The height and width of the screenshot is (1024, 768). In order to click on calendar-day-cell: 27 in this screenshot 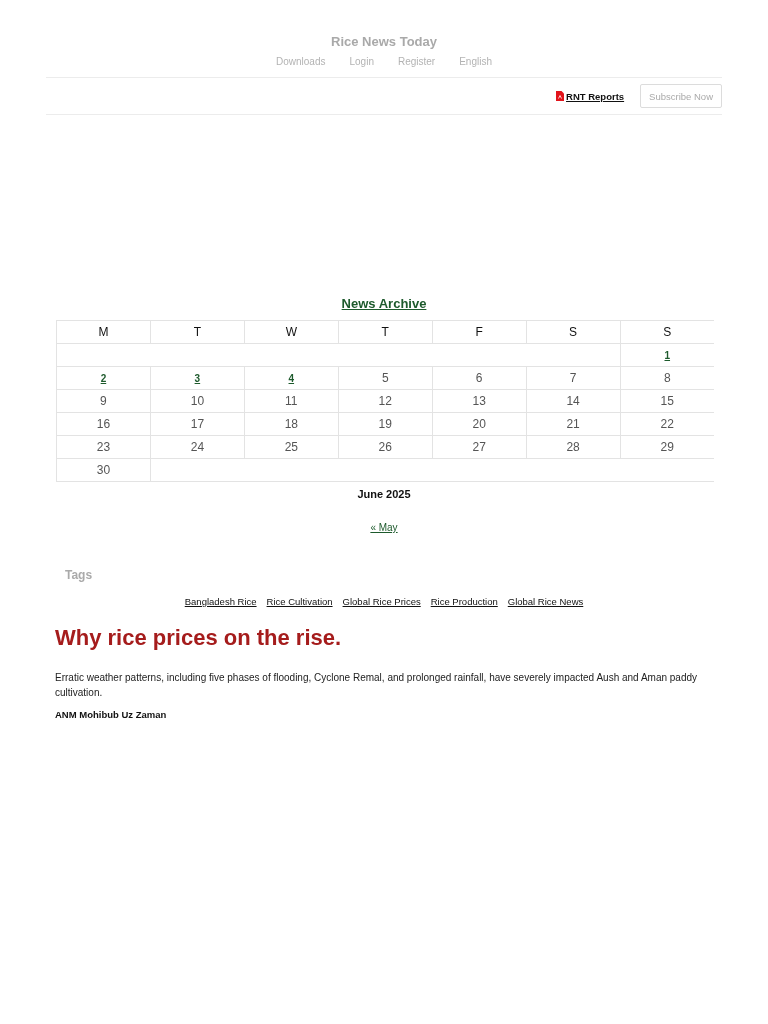, I will do `click(479, 447)`.